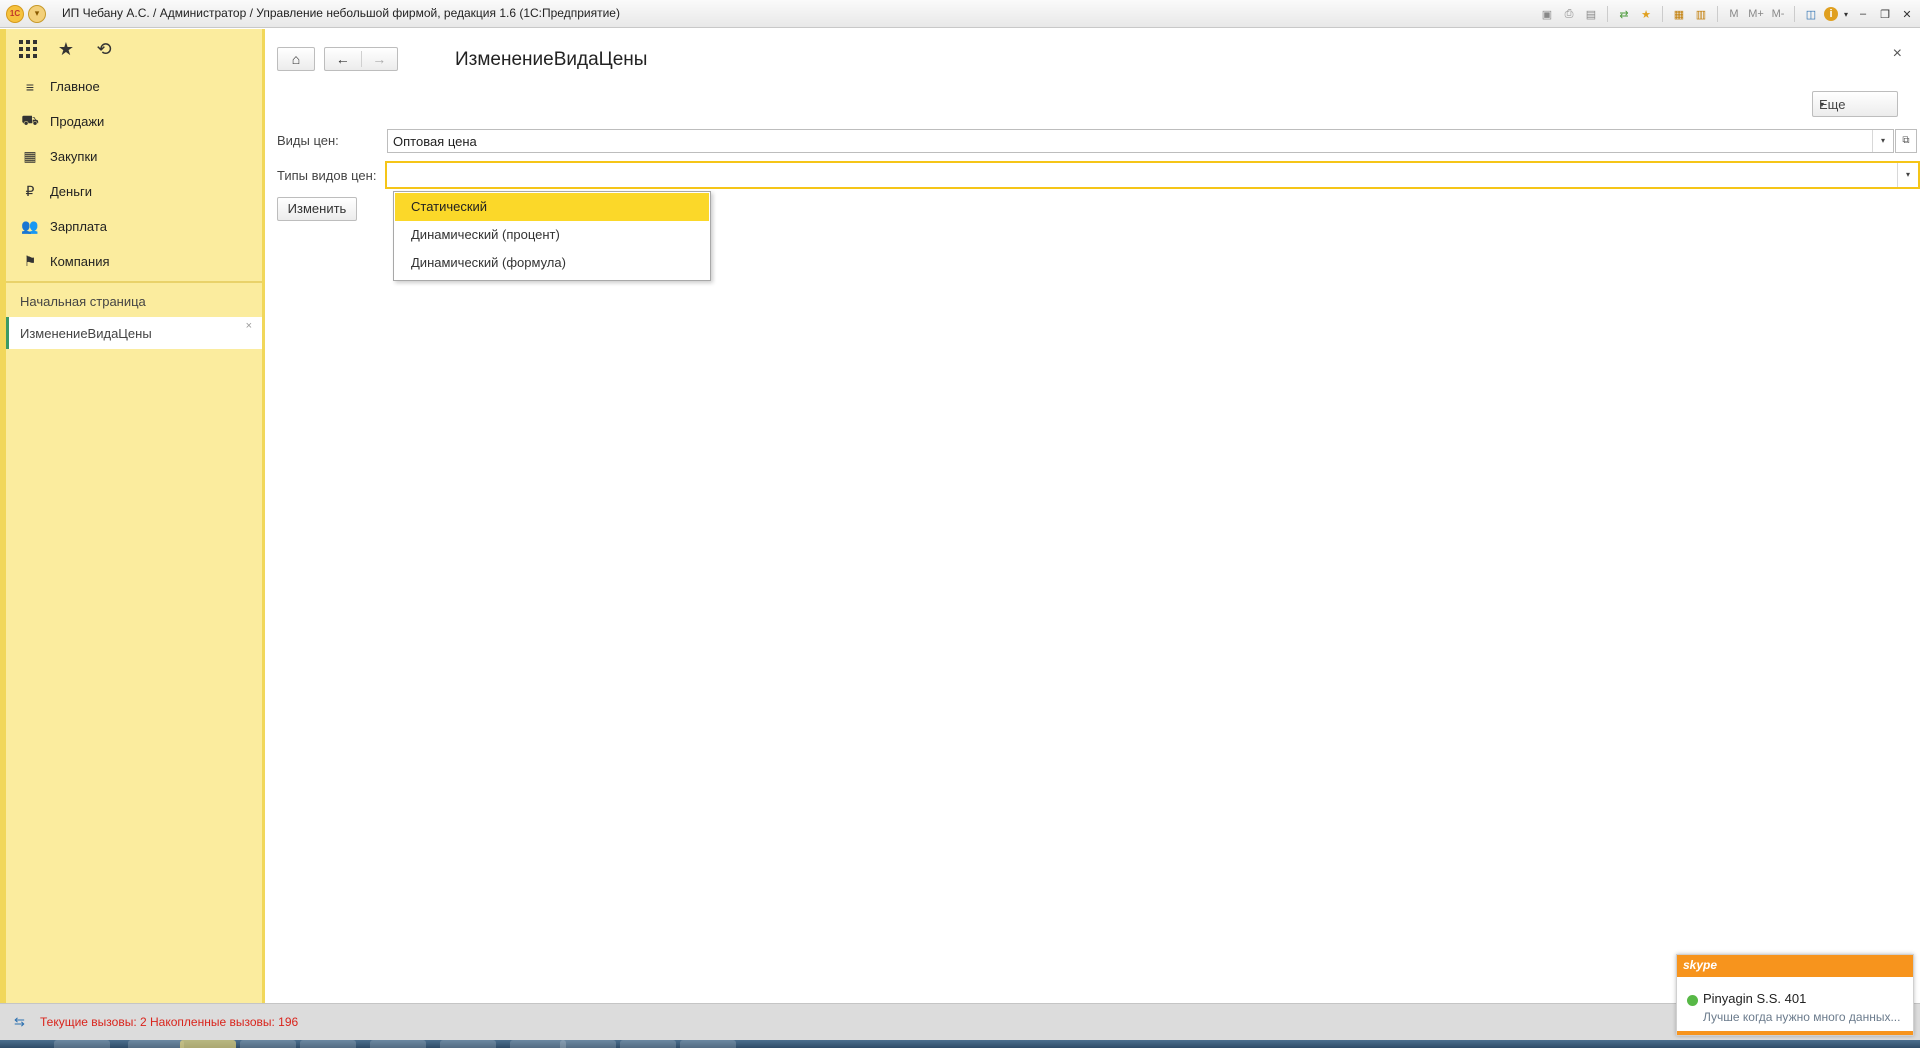 The width and height of the screenshot is (1920, 1048). I want to click on sidebar-item-salary: 👥 Зарплата, so click(134, 226).